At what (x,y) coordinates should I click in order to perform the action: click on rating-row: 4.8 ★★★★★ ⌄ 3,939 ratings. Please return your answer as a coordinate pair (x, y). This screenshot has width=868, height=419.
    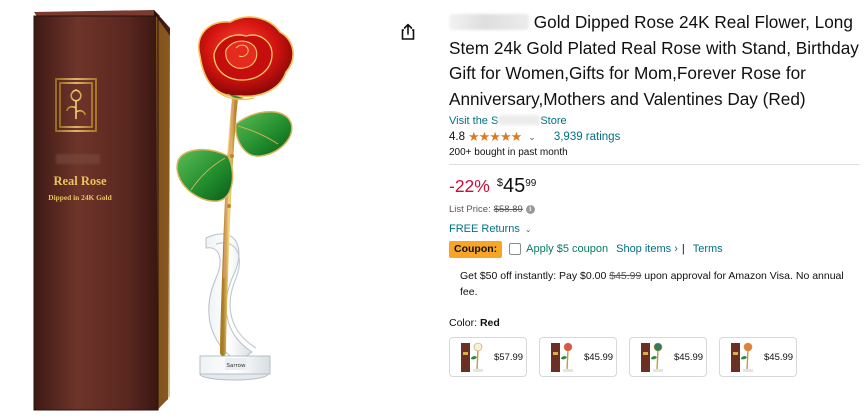
    Looking at the image, I should click on (655, 137).